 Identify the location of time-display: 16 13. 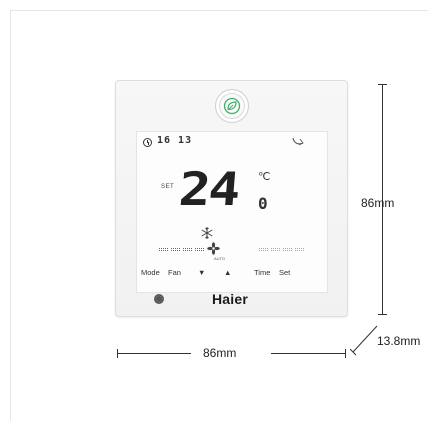
(175, 140).